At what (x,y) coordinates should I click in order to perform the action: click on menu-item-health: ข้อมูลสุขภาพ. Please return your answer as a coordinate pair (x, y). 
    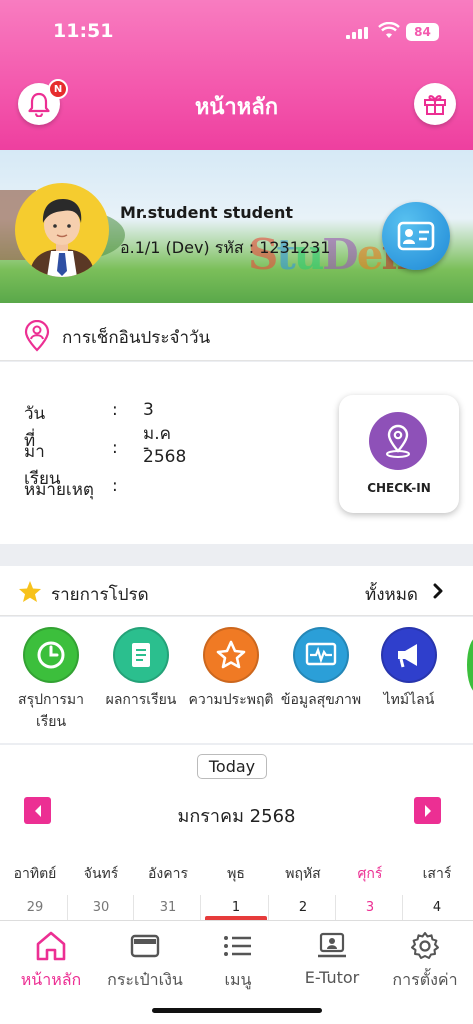
    Looking at the image, I should click on (321, 669).